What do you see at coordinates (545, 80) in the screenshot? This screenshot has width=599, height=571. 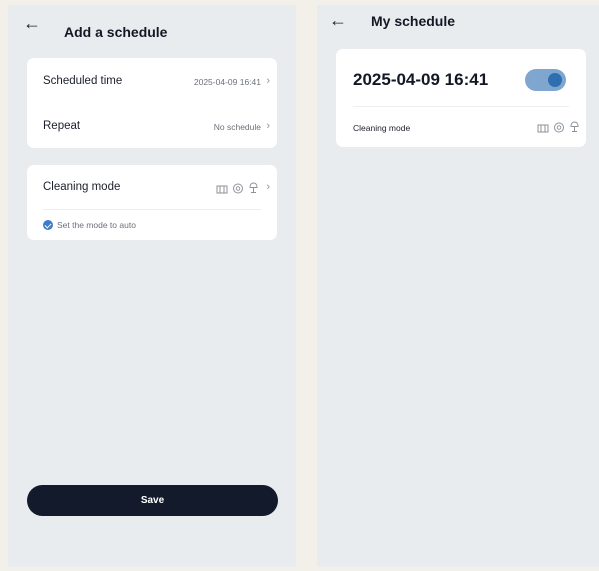 I see `schedule-enable-toggle` at bounding box center [545, 80].